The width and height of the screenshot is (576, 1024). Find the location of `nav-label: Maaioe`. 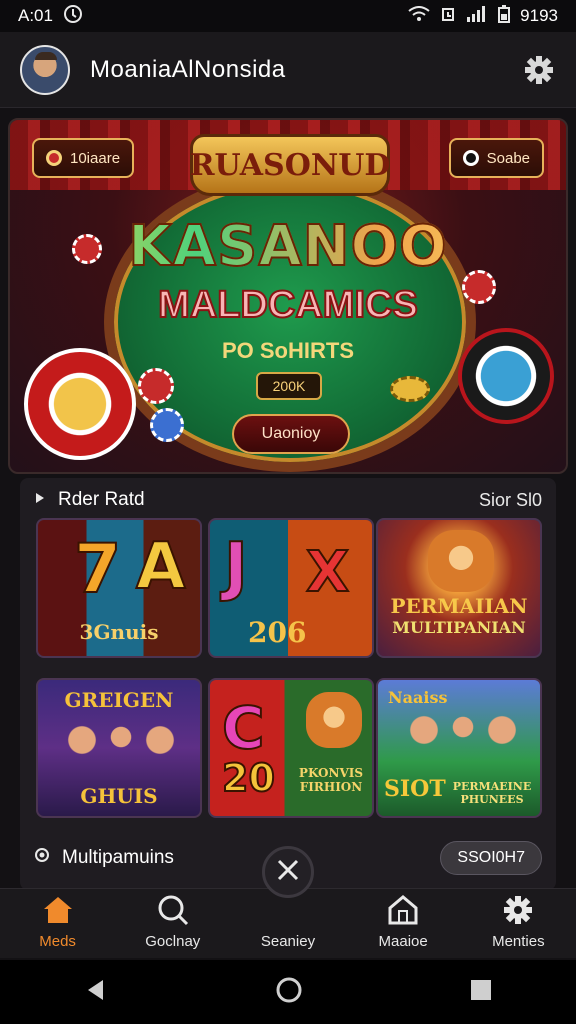

nav-label: Maaioe is located at coordinates (403, 941).